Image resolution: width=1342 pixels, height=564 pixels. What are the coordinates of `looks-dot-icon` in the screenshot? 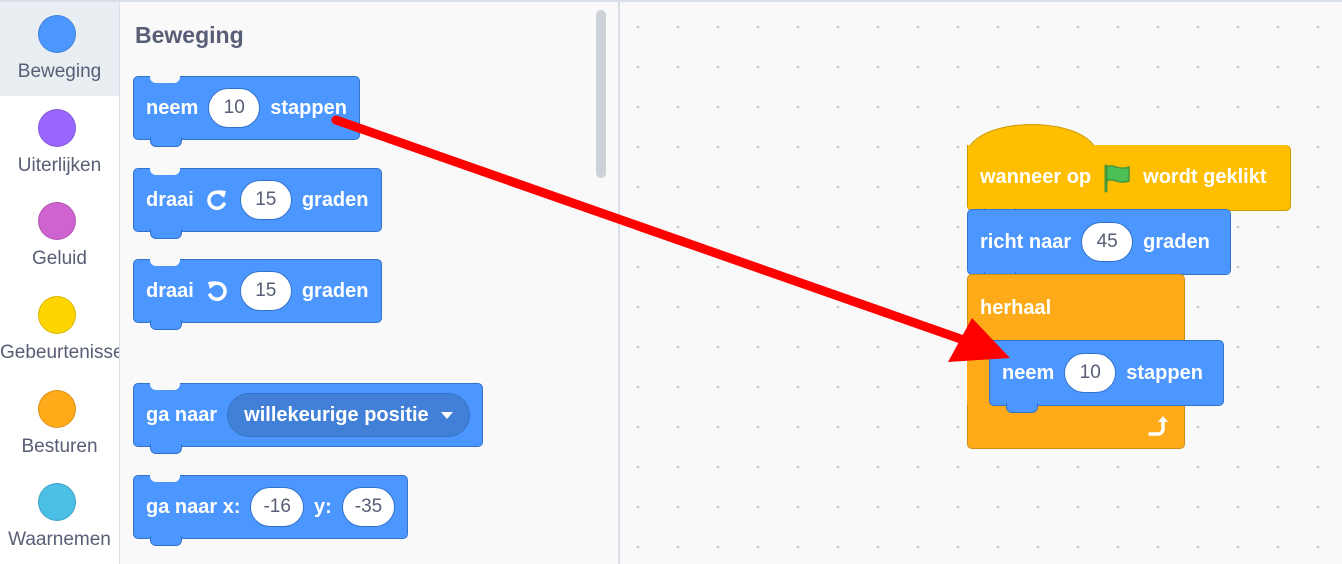 It's located at (57, 128).